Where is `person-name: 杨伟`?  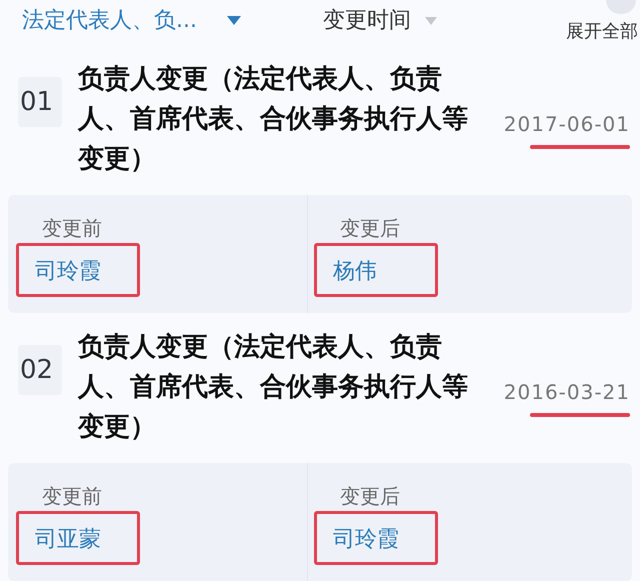 person-name: 杨伟 is located at coordinates (376, 270).